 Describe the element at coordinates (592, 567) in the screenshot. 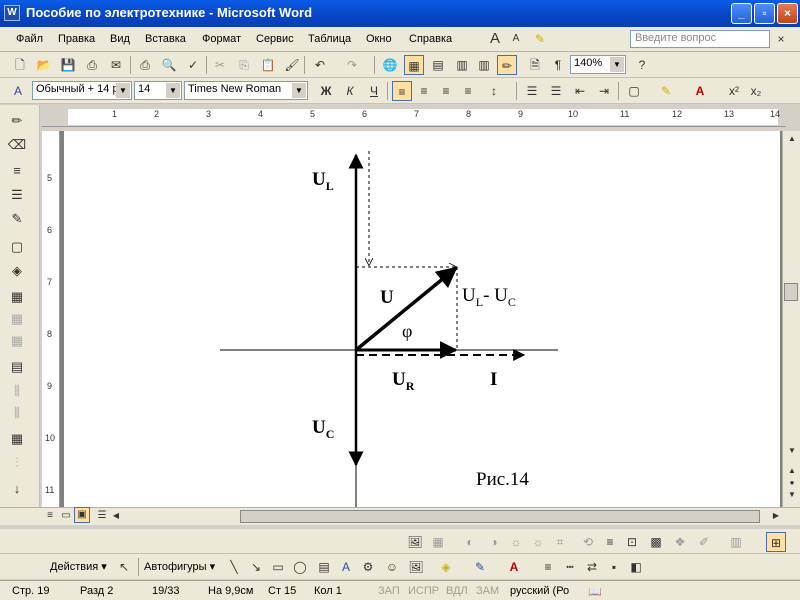

I see `arrow-style-icon: ⇄` at that location.